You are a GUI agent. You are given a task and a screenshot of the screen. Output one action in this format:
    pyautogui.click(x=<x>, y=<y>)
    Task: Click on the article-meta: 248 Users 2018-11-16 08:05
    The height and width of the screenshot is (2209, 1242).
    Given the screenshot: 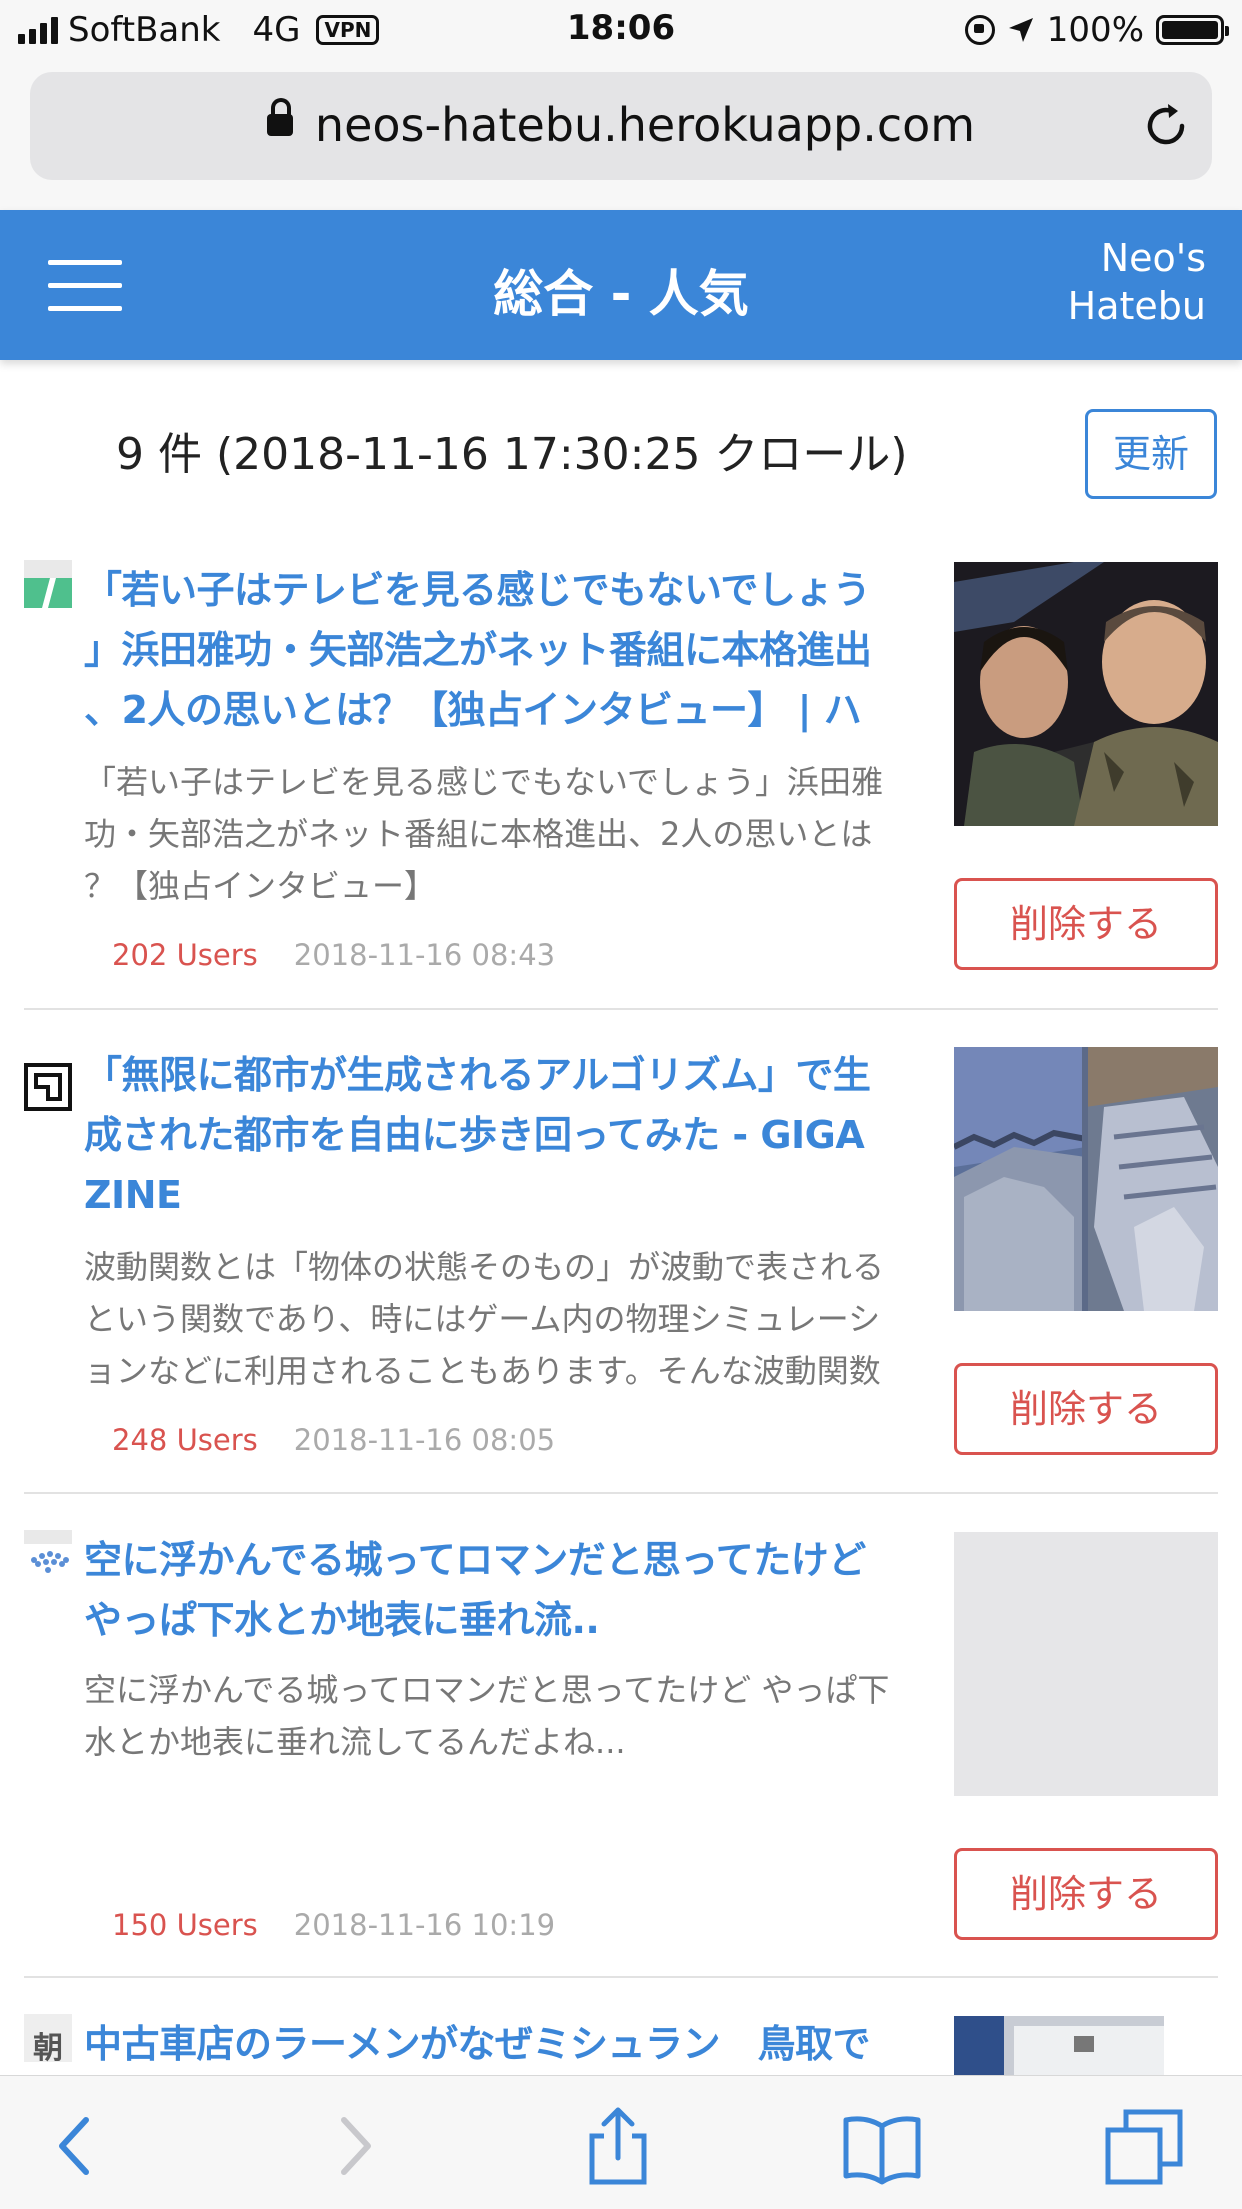 What is the action you would take?
    pyautogui.click(x=333, y=1440)
    